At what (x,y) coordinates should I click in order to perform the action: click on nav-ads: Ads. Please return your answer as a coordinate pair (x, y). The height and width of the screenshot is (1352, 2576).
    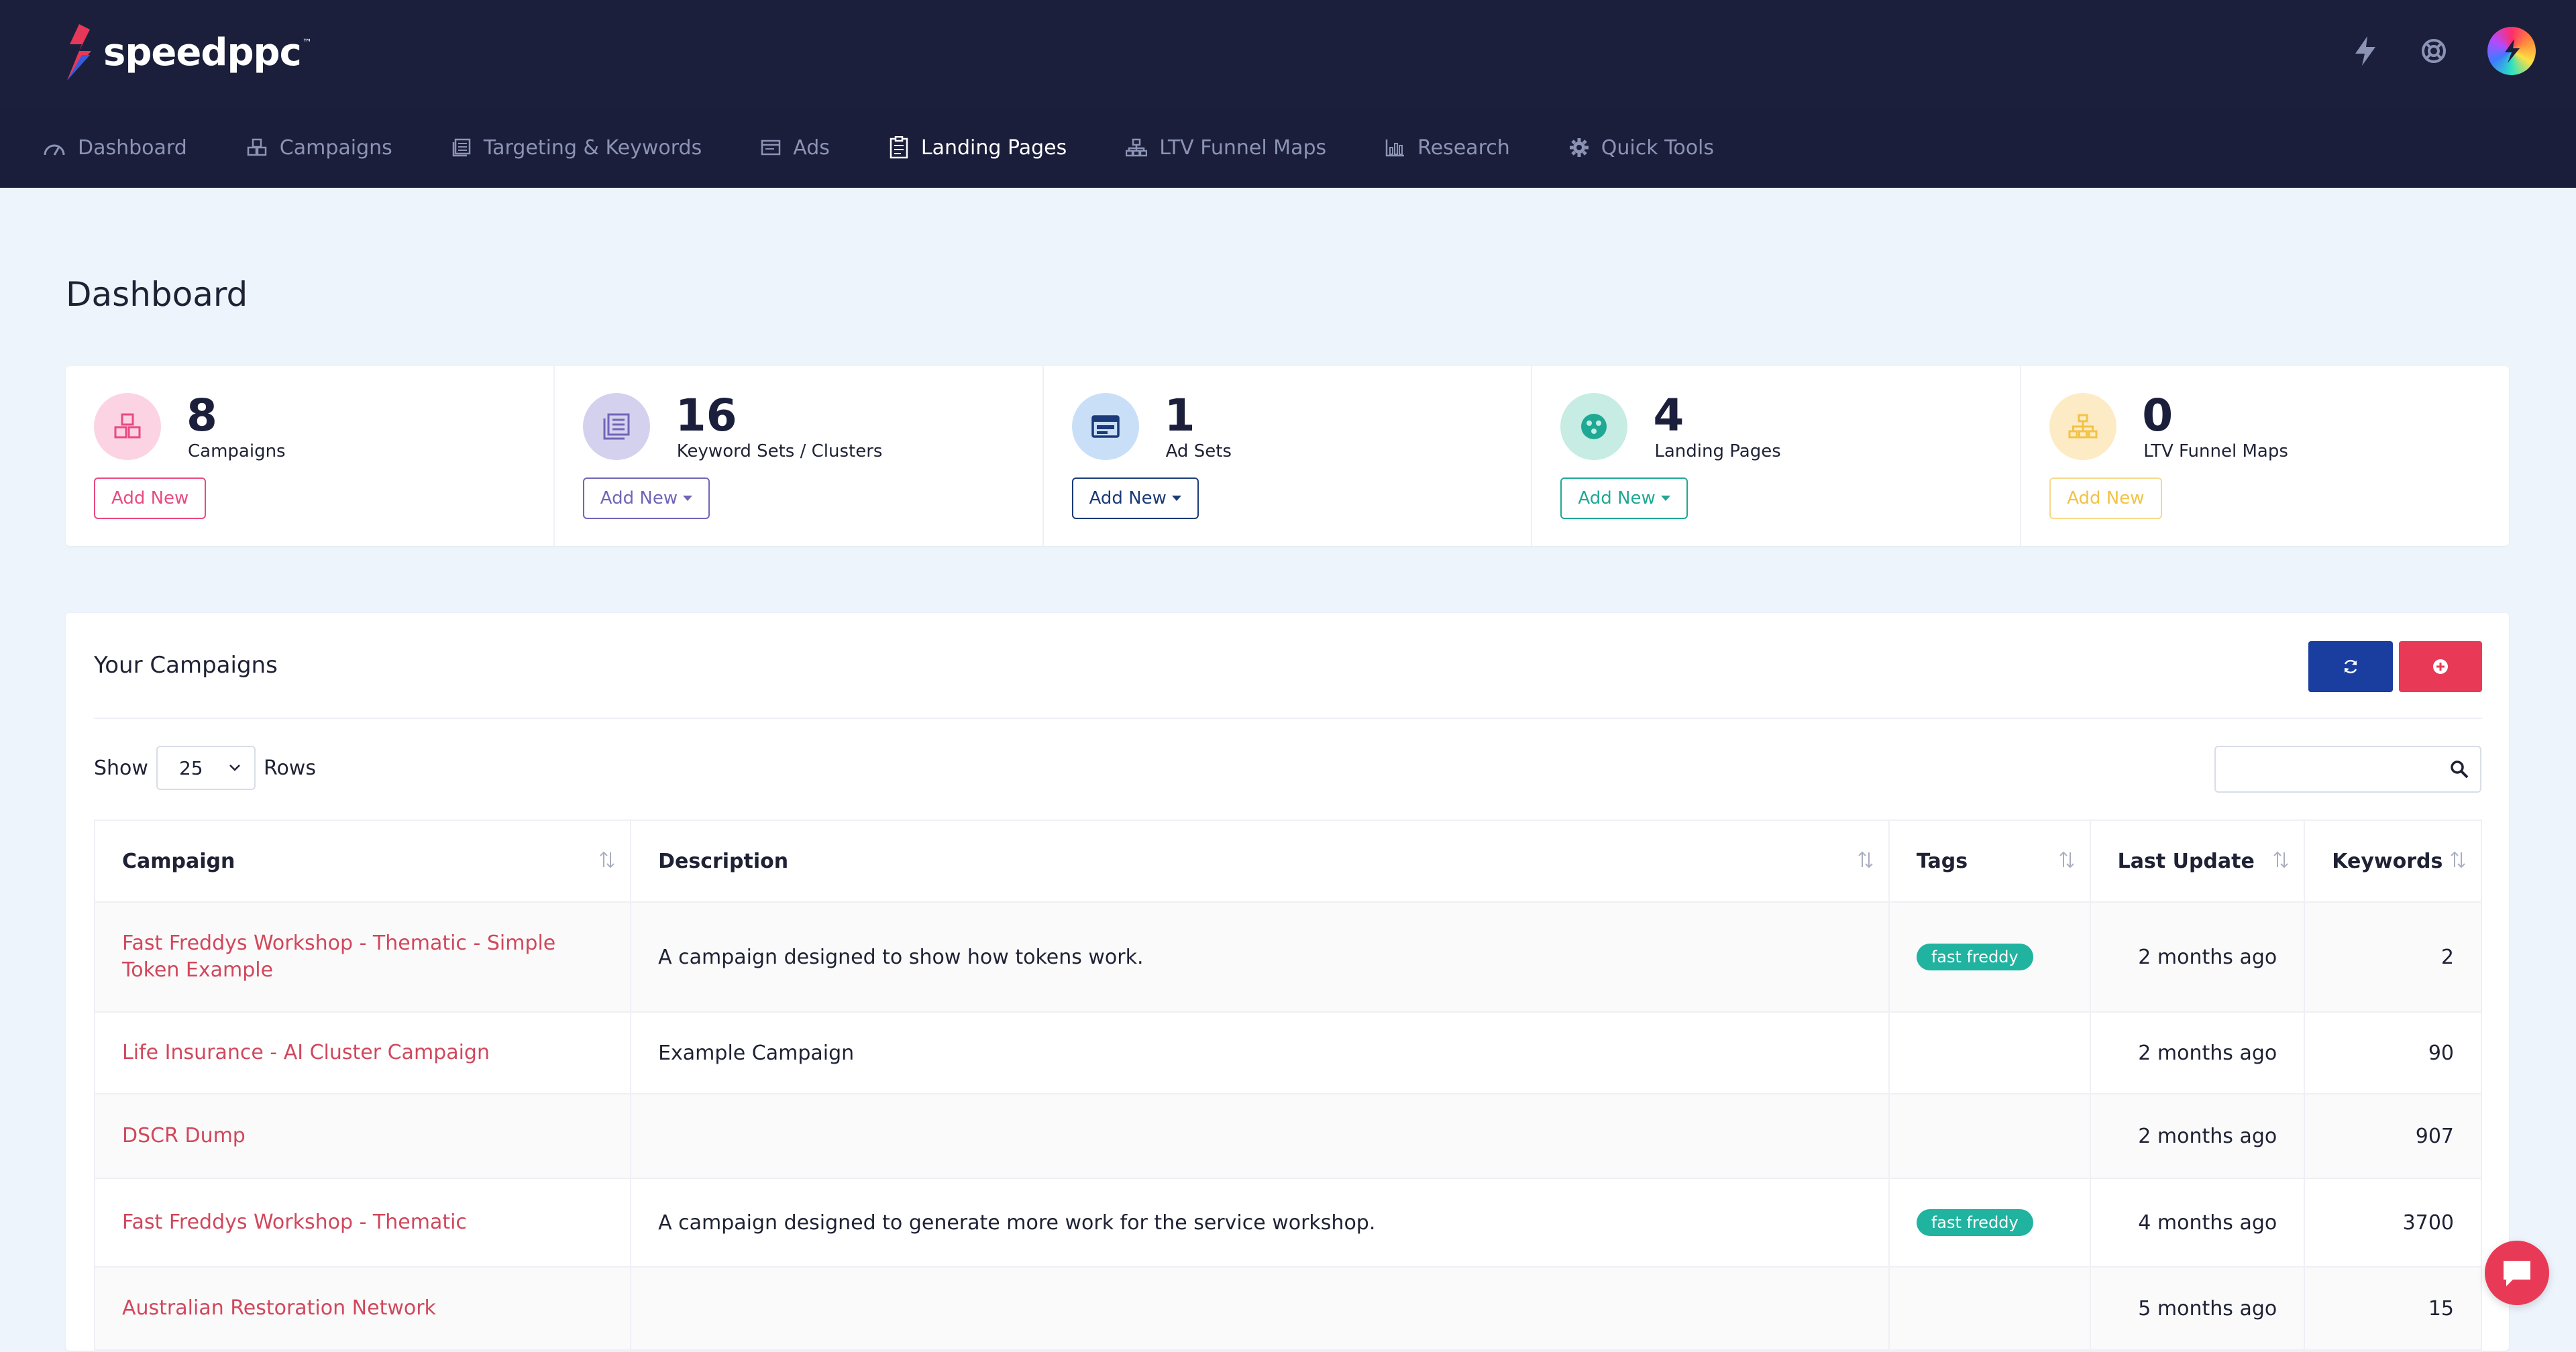
    Looking at the image, I should click on (795, 147).